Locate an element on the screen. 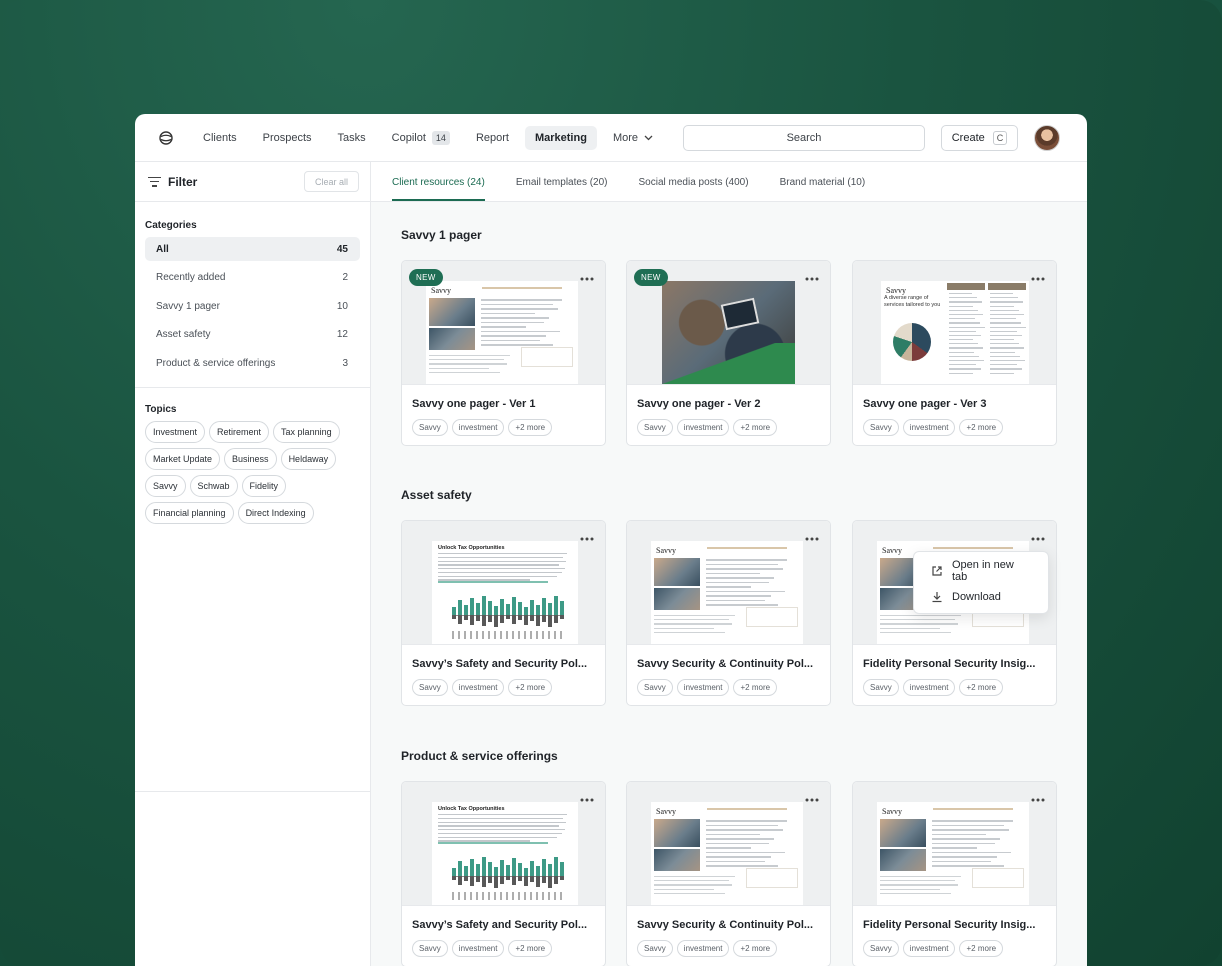  card-thumbnail: Savvy NEW is located at coordinates (503, 323).